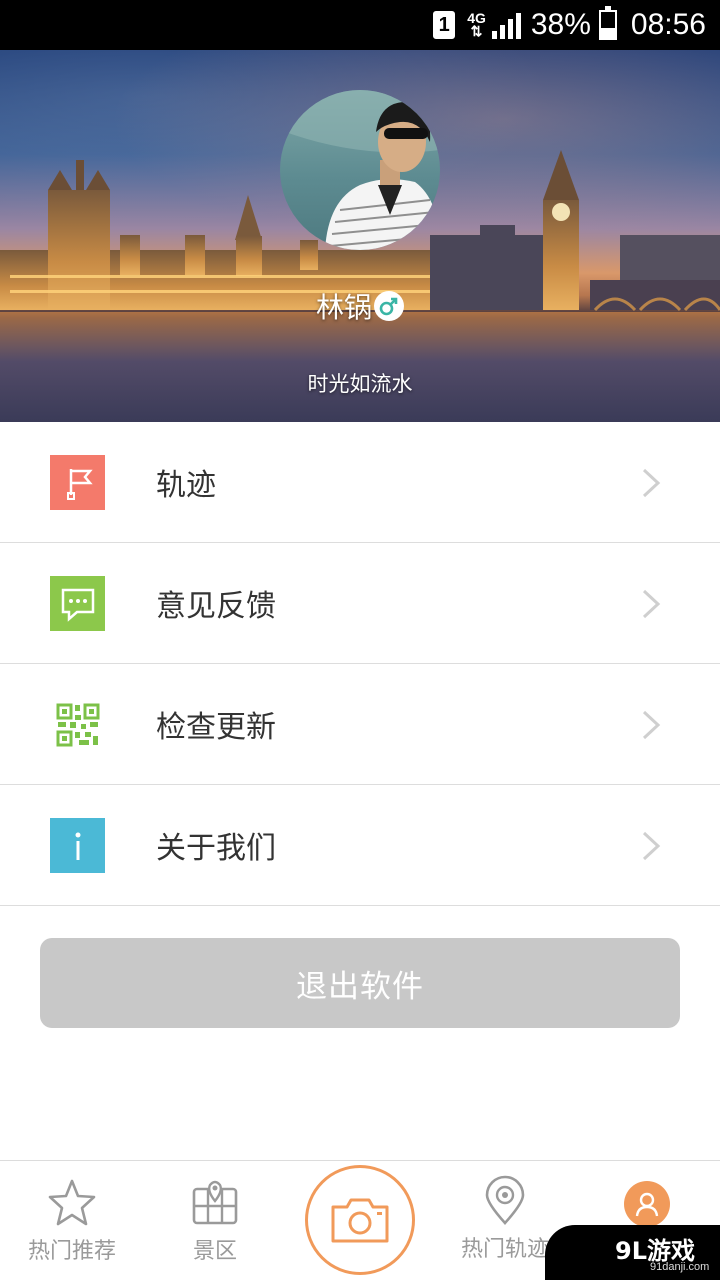  What do you see at coordinates (680, 1267) in the screenshot?
I see `watermark-site: 91danji.com` at bounding box center [680, 1267].